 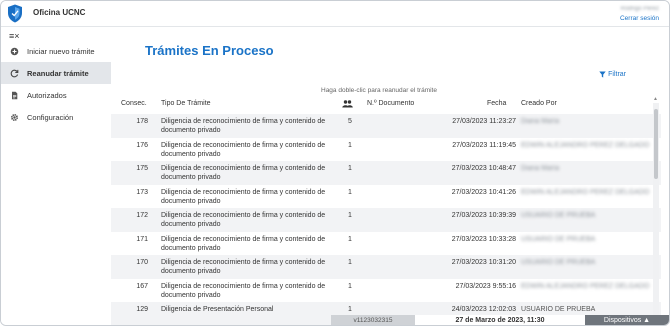 I want to click on cell-fecha: 24/03/2023 12:02:03, so click(x=483, y=309).